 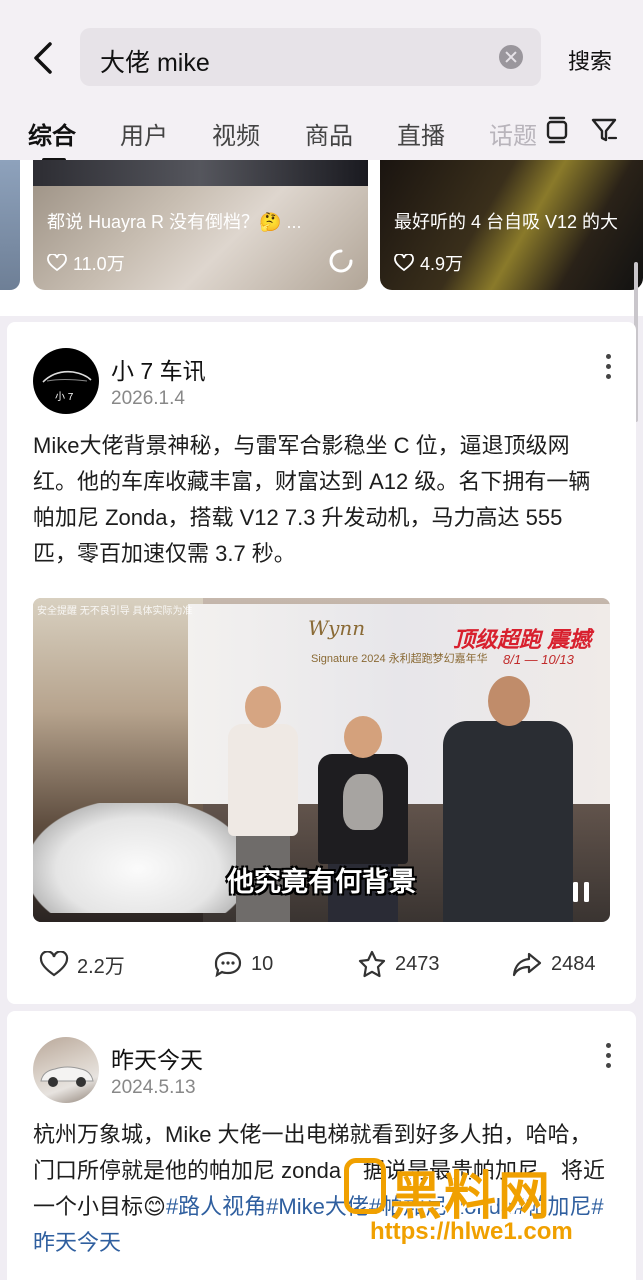 I want to click on avatar-text: 小 7, so click(x=64, y=397).